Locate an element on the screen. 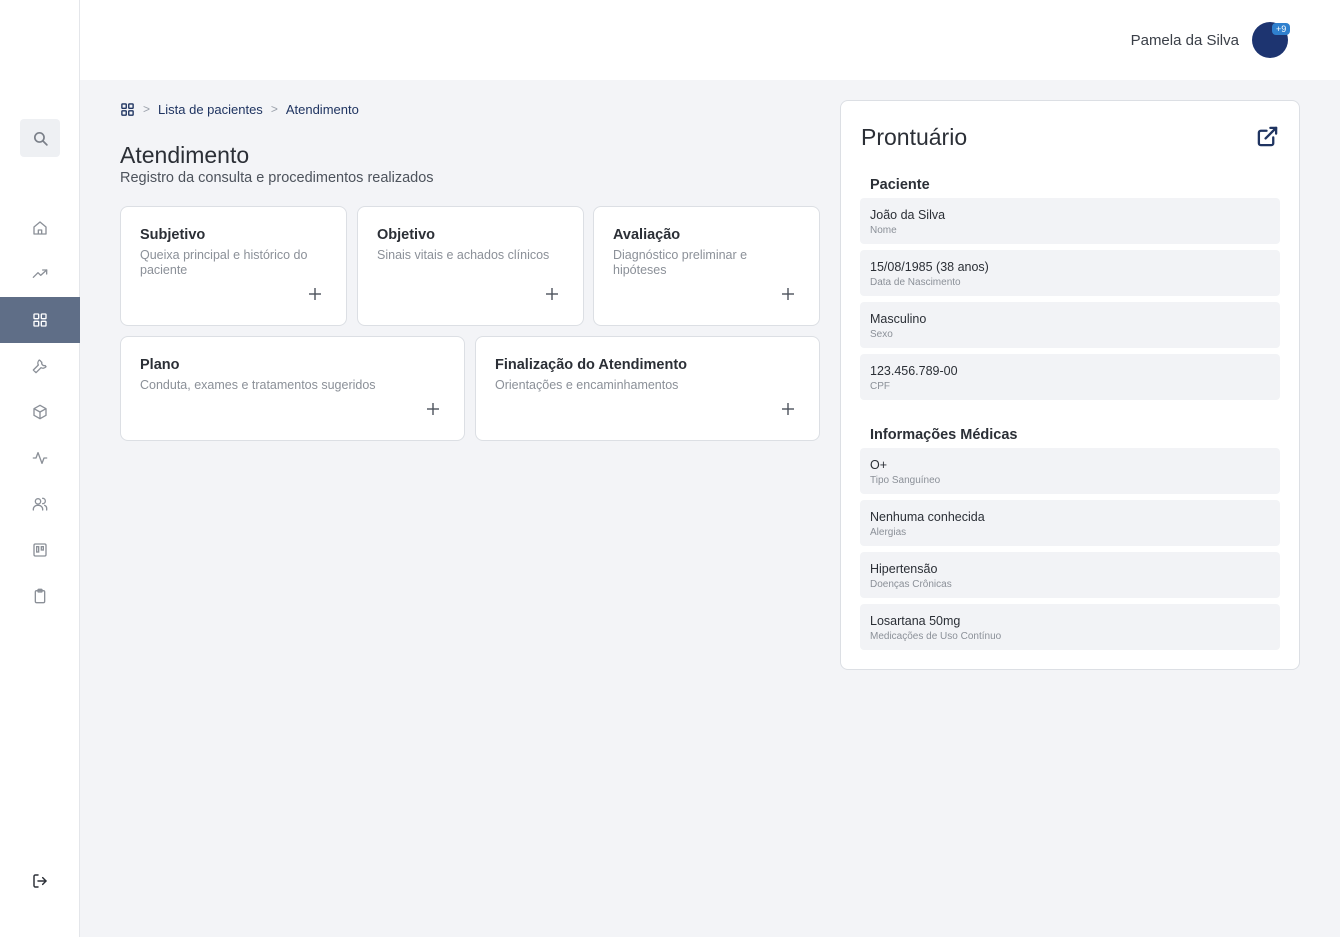  field-label: Tipo Sanguíneo is located at coordinates (905, 480).